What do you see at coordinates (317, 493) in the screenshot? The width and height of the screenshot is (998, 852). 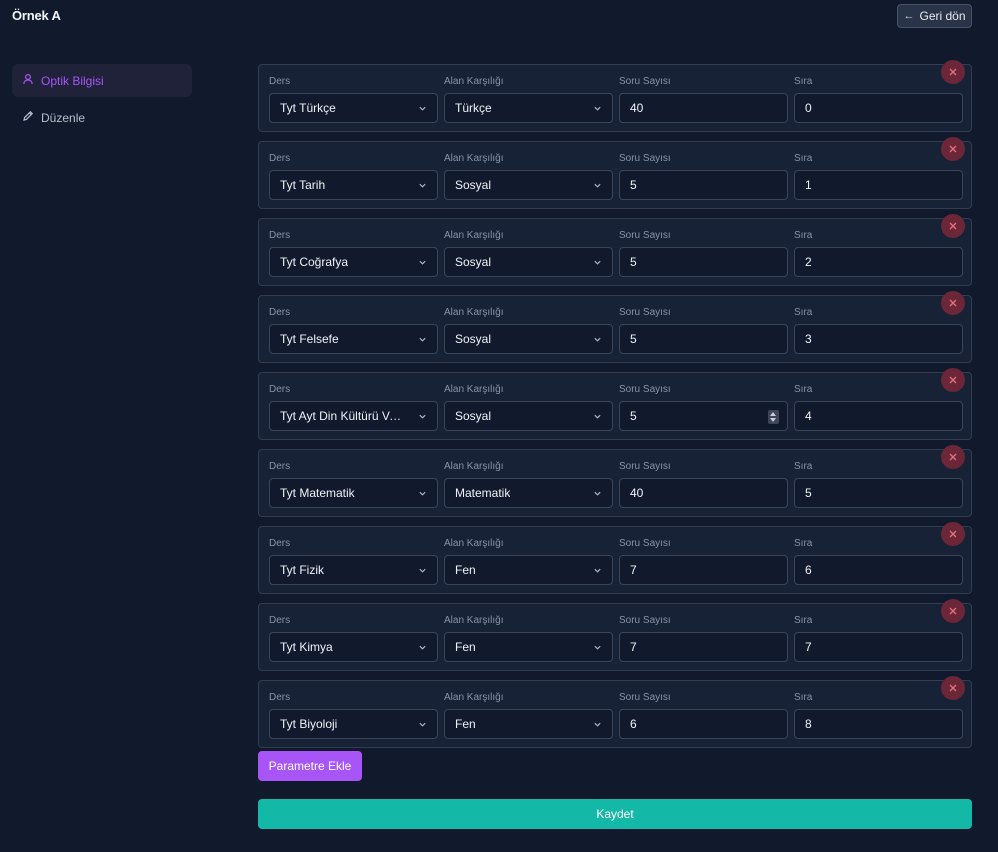 I see `ders-value: Tyt Matematik` at bounding box center [317, 493].